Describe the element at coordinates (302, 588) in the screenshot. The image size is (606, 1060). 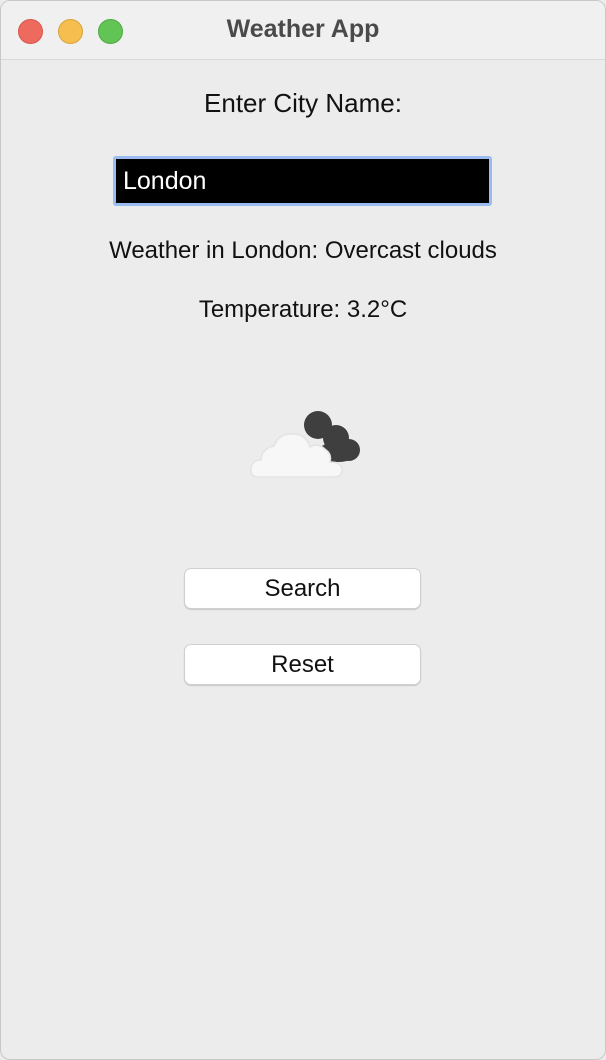
I see `search-button: Search` at that location.